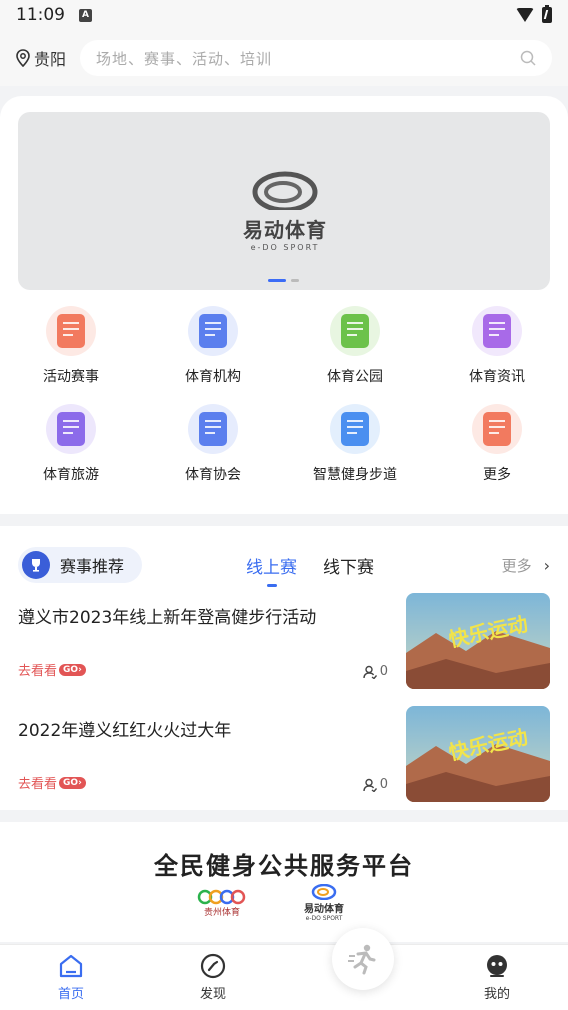  Describe the element at coordinates (496, 994) in the screenshot. I see `tab-profile-label: 我的` at that location.